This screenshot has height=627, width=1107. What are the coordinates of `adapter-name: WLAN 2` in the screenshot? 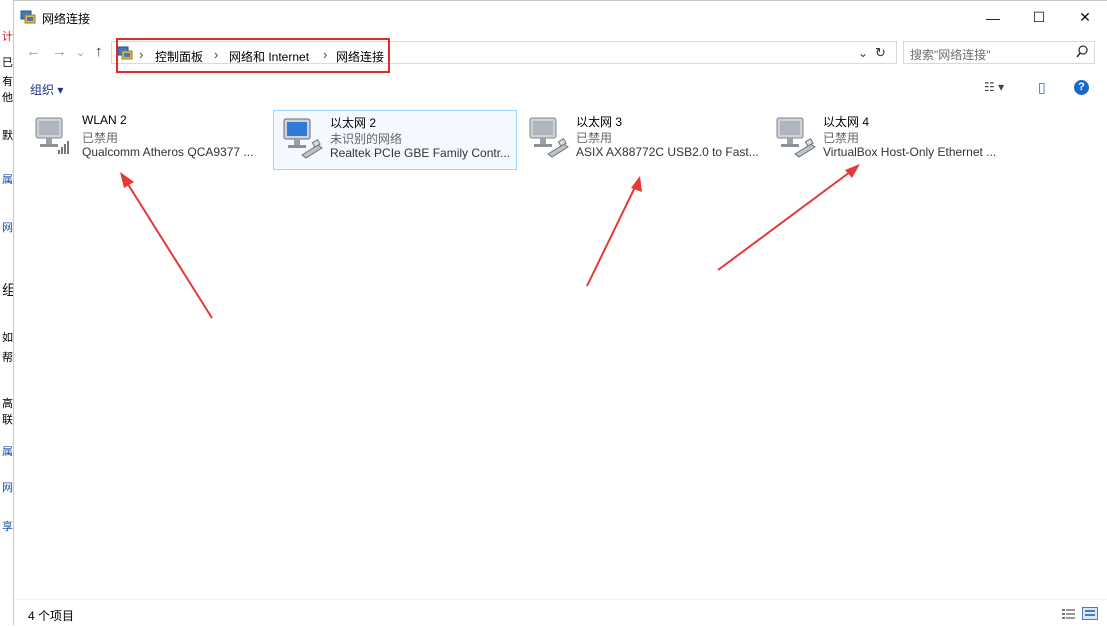 It's located at (104, 120).